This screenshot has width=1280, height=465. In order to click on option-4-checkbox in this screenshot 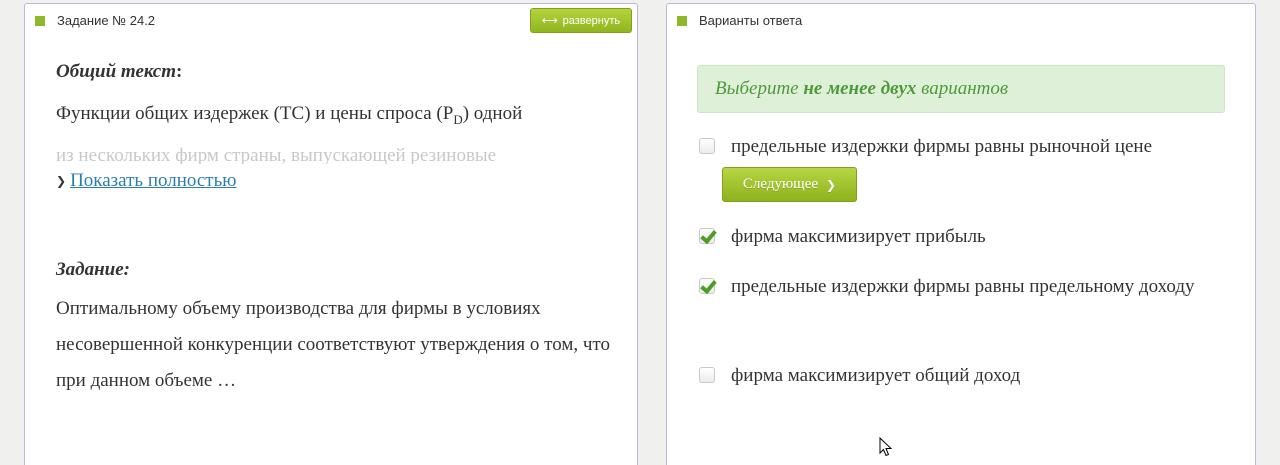, I will do `click(707, 375)`.